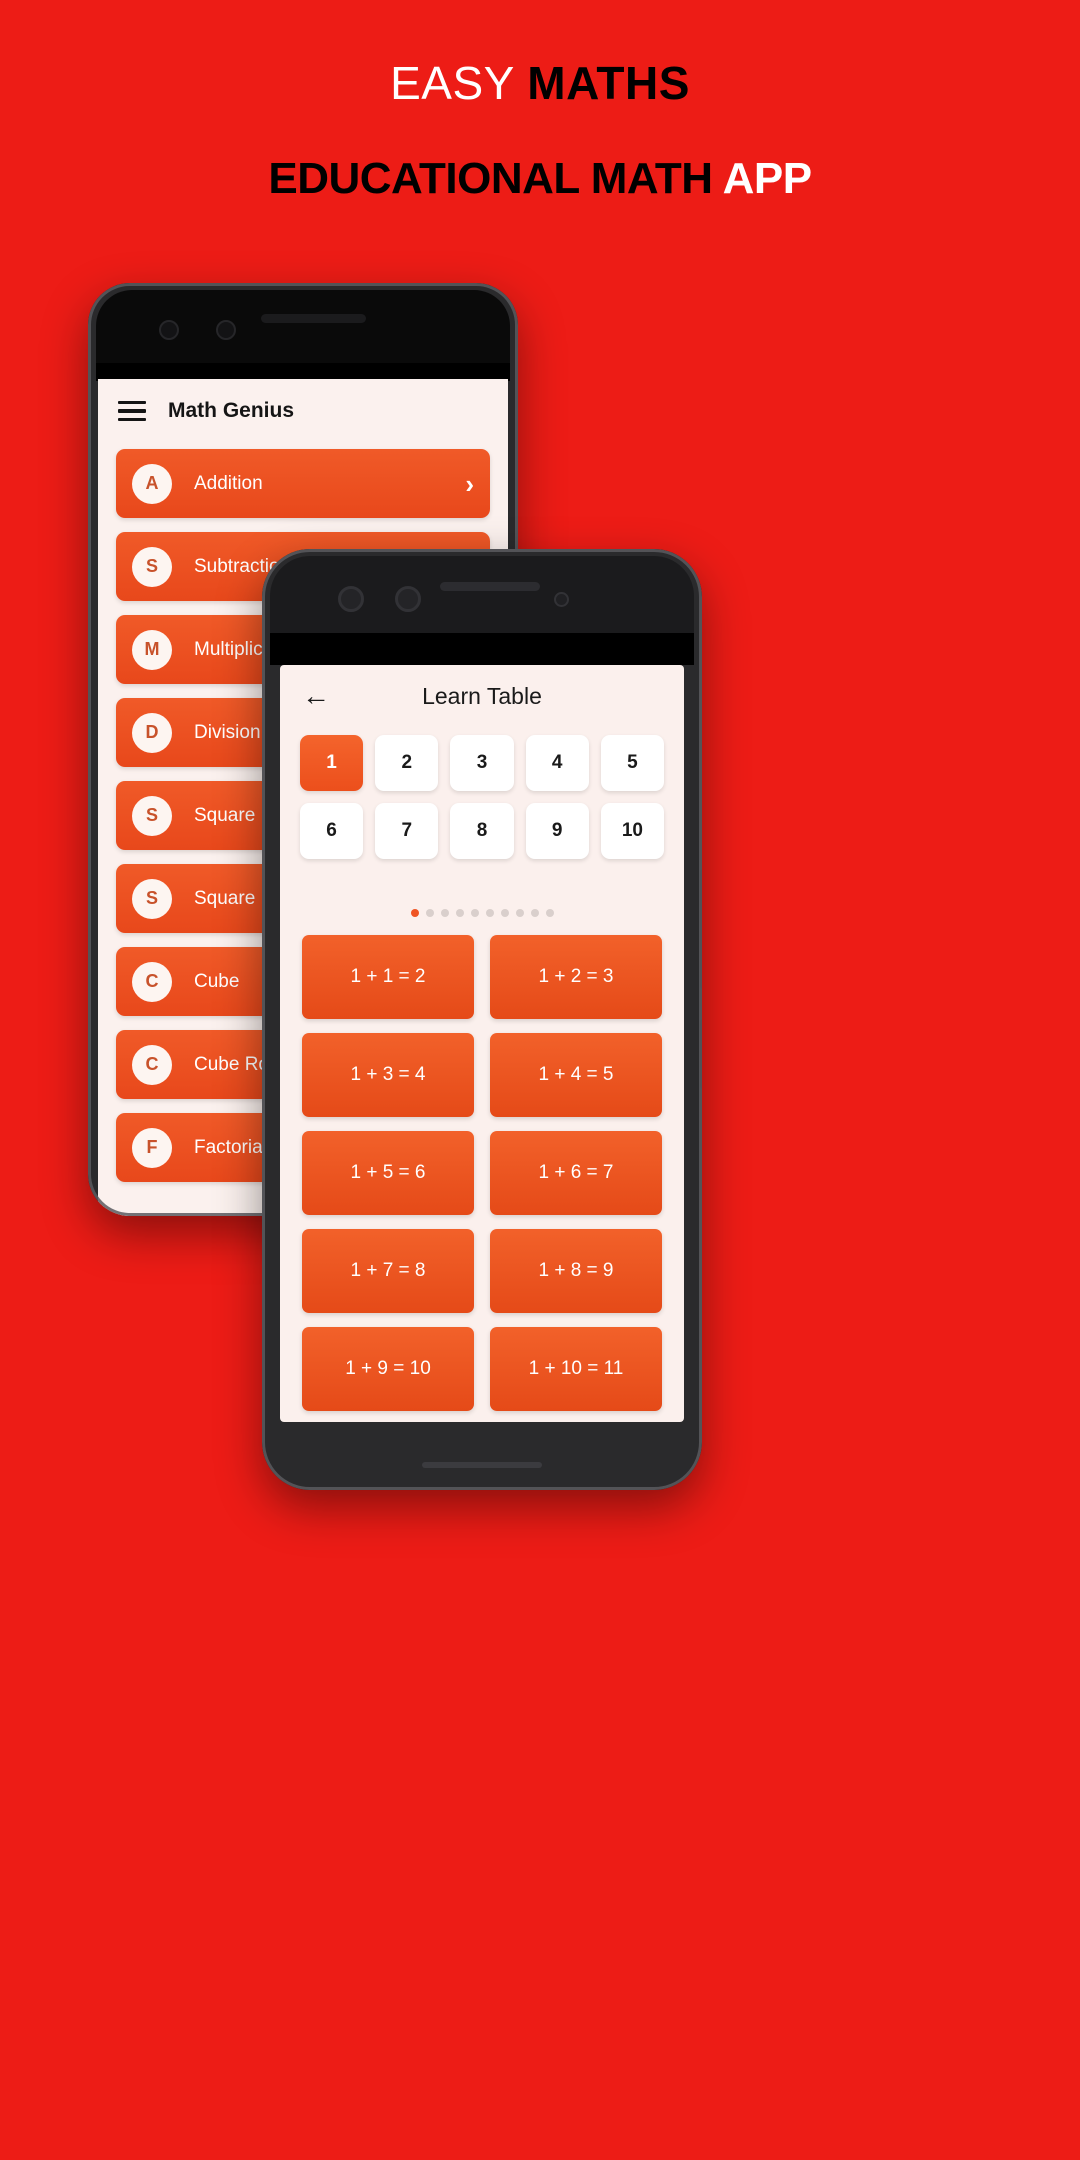 This screenshot has height=2160, width=1080. What do you see at coordinates (482, 831) in the screenshot?
I see `number-button-8: 8` at bounding box center [482, 831].